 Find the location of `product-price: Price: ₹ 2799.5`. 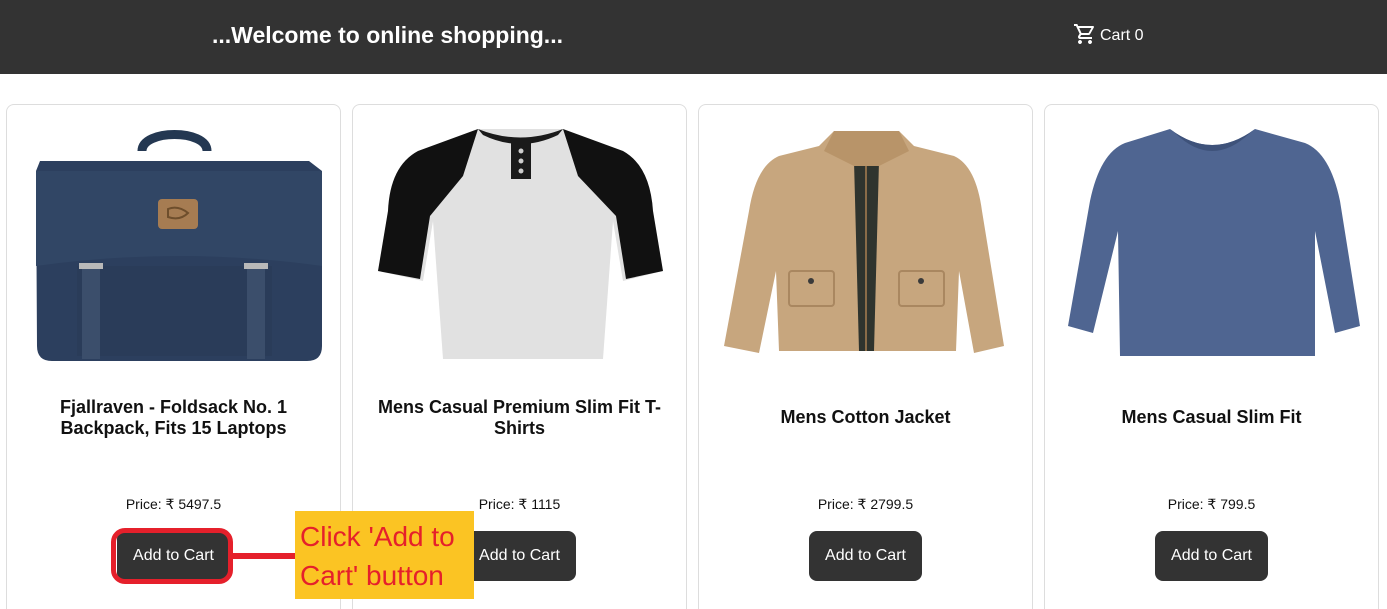

product-price: Price: ₹ 2799.5 is located at coordinates (865, 504).